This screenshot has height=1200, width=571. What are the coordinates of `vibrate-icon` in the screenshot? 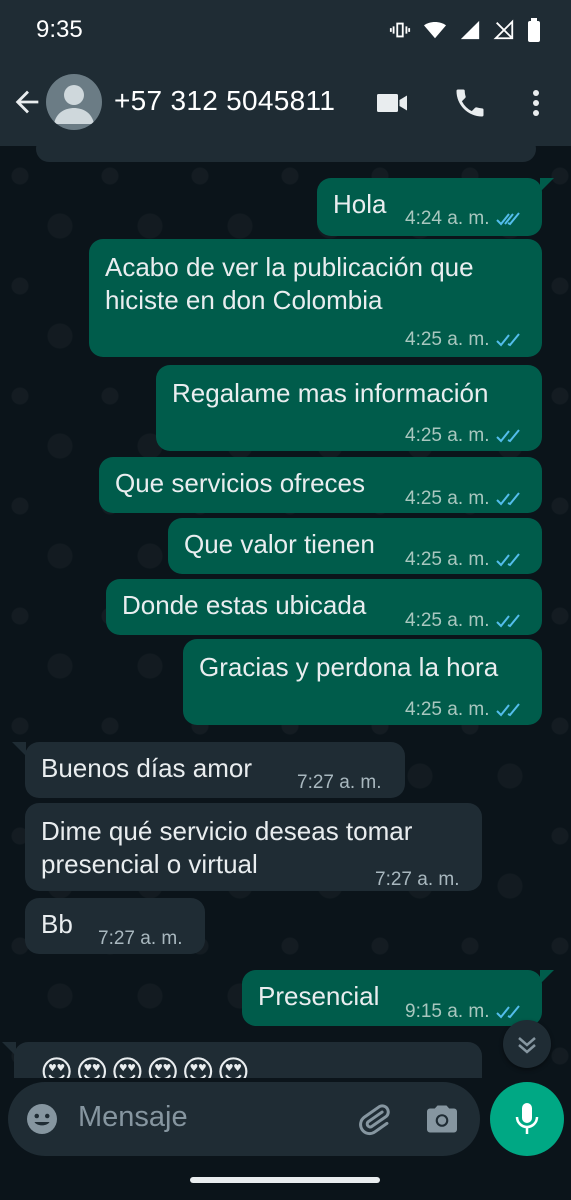 It's located at (400, 30).